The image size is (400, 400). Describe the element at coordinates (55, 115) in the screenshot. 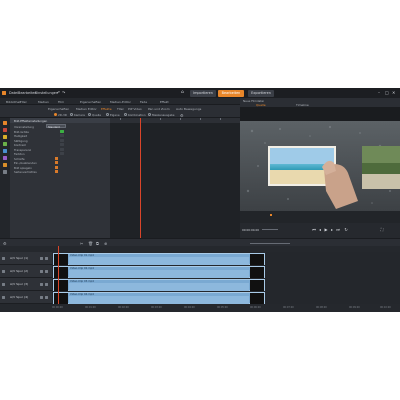

I see `radio-2d-3d` at that location.